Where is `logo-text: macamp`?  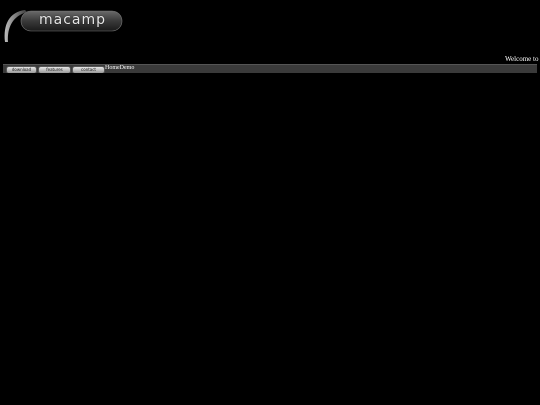 logo-text: macamp is located at coordinates (73, 20).